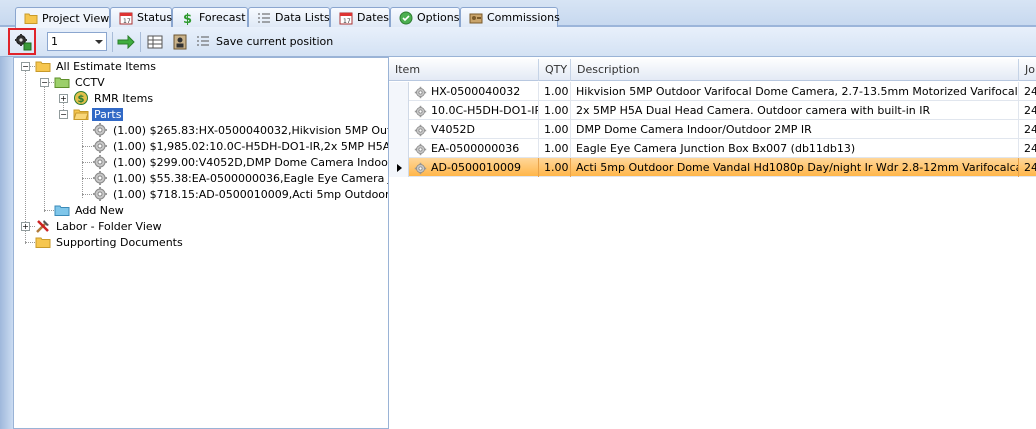 The height and width of the screenshot is (429, 1036). What do you see at coordinates (141, 17) in the screenshot?
I see `tab-status: 17 Status` at bounding box center [141, 17].